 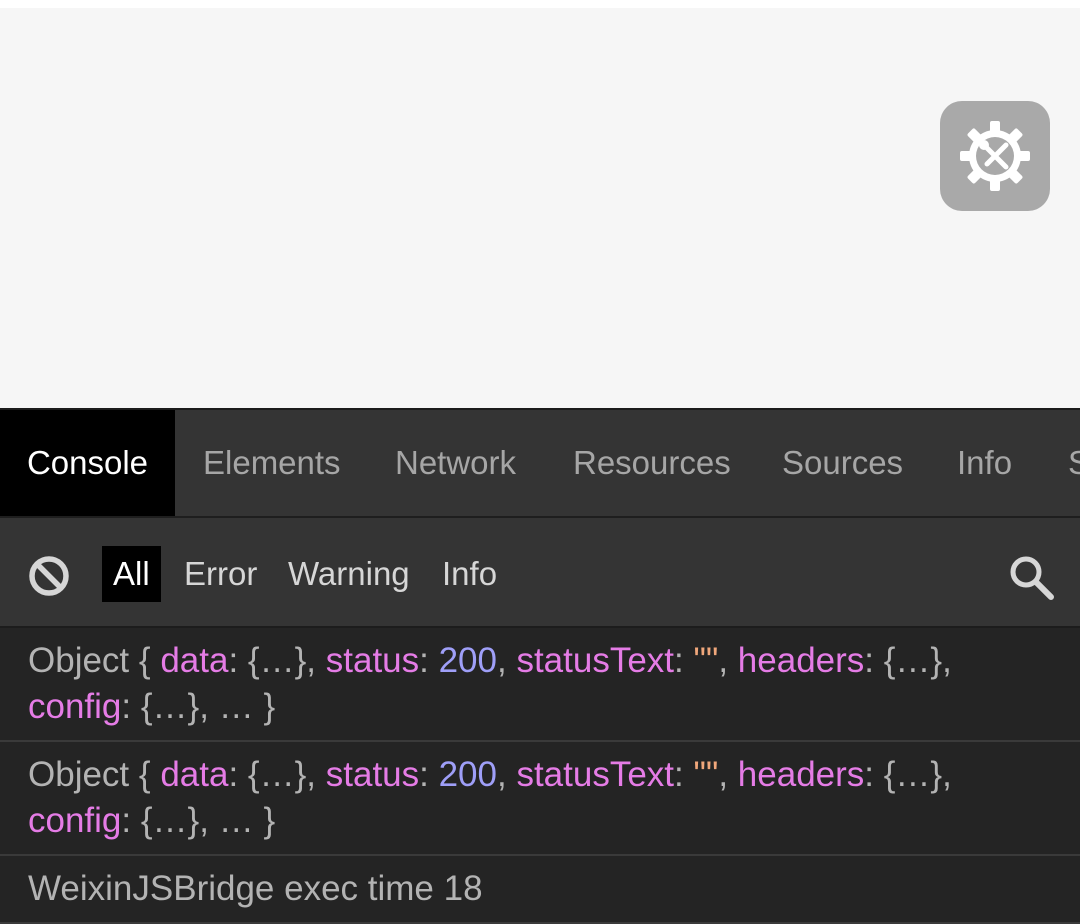 What do you see at coordinates (842, 463) in the screenshot?
I see `tab-sources: Sources` at bounding box center [842, 463].